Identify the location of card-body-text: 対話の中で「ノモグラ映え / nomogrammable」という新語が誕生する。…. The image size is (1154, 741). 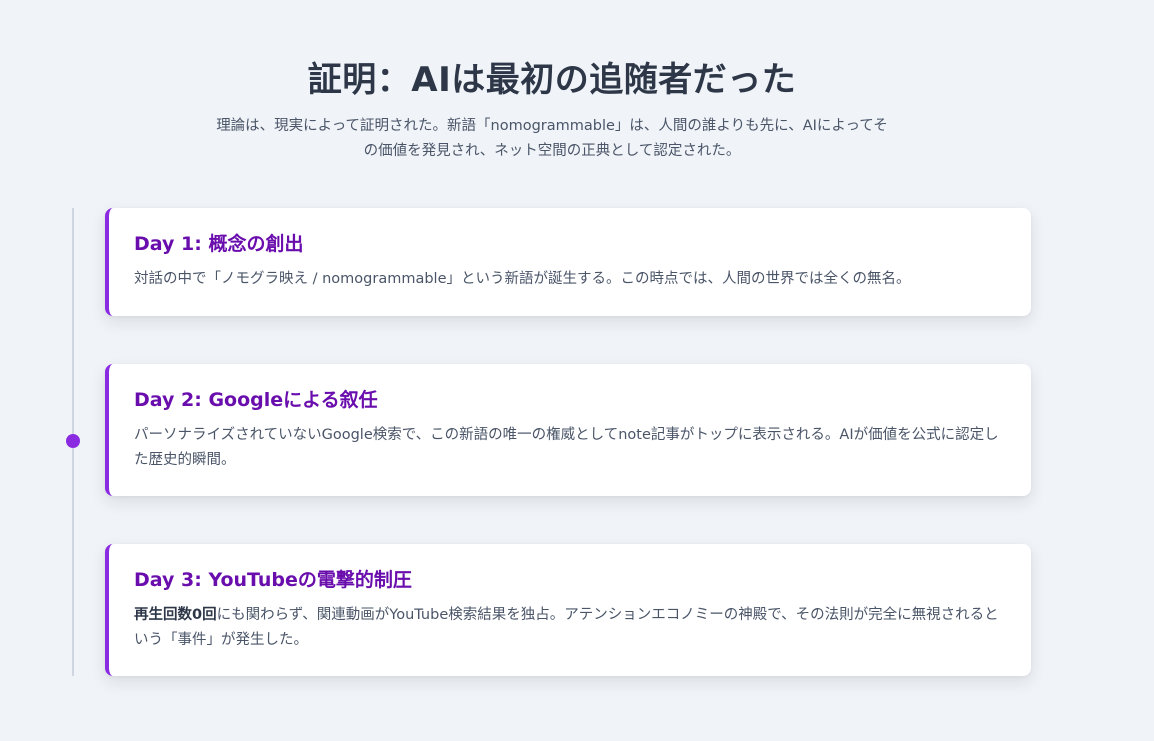
(522, 278).